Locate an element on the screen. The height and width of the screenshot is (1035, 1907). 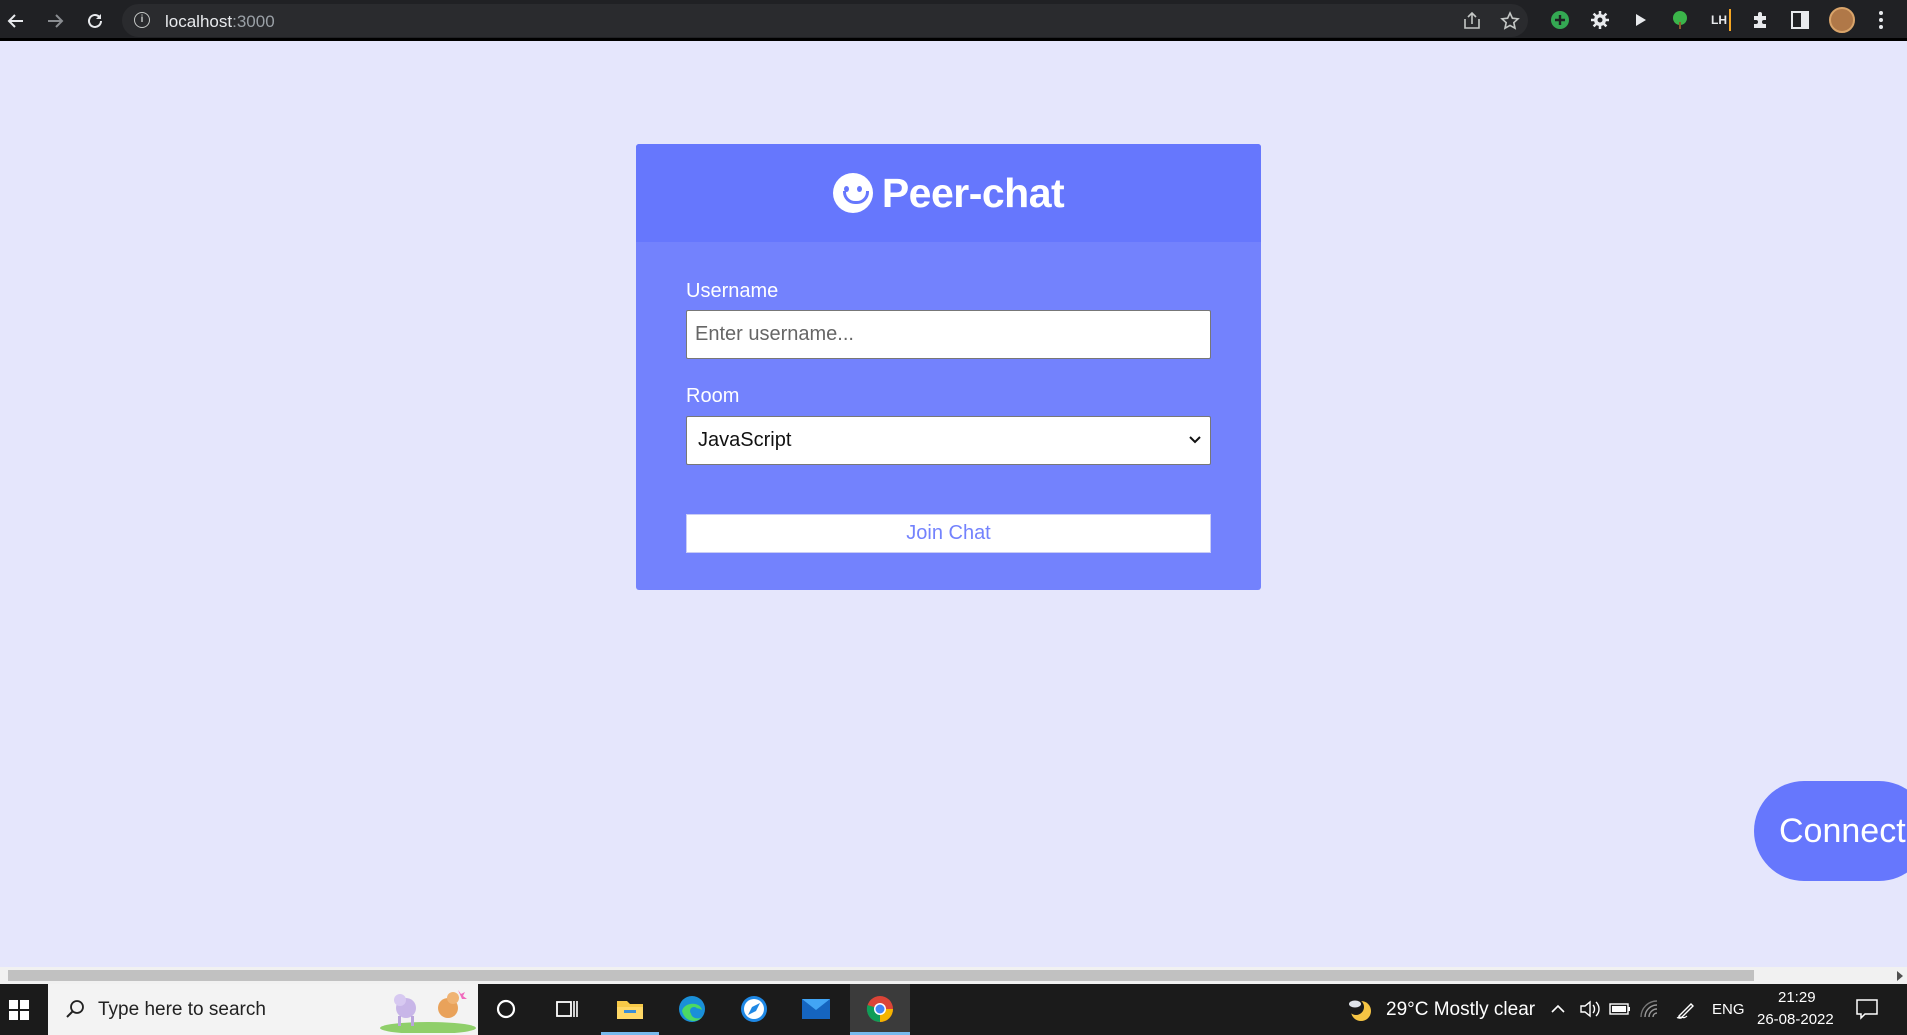
pen-icon is located at coordinates (1686, 1009).